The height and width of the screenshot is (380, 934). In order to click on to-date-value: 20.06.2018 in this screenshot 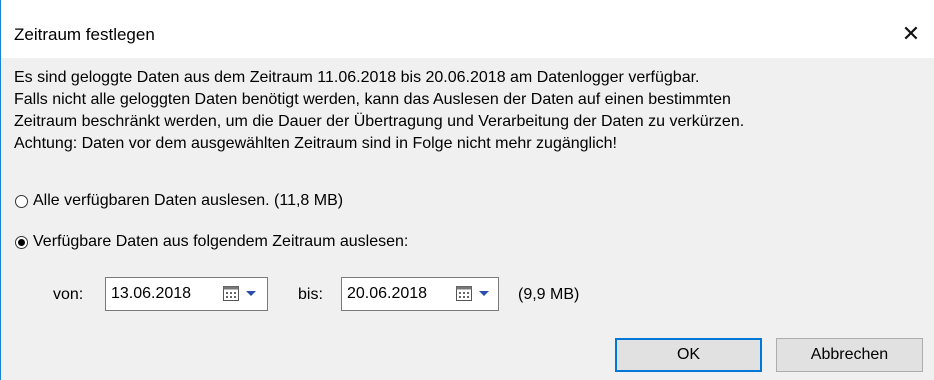, I will do `click(387, 293)`.